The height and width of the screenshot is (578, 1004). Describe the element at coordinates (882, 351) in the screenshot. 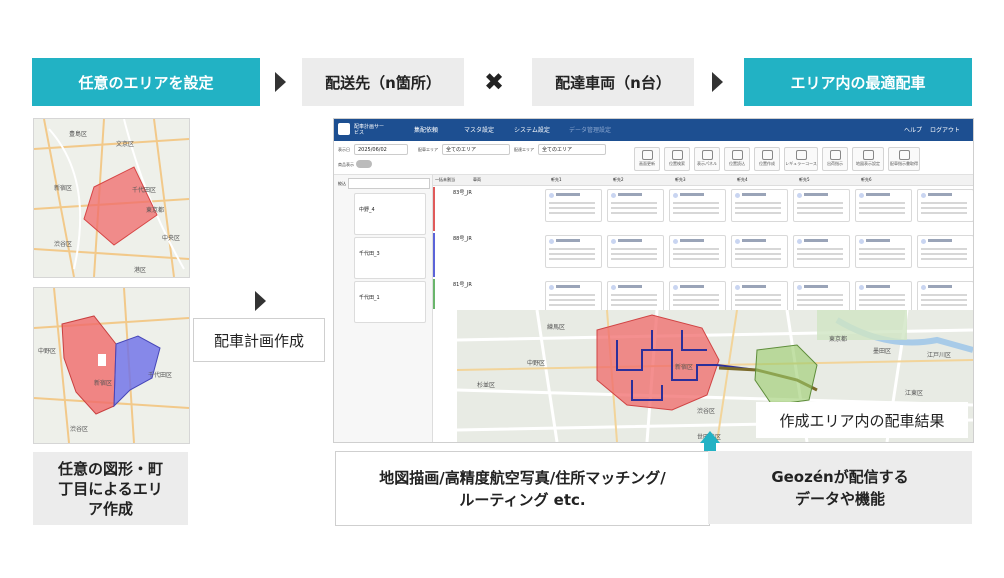

I see `map-place-label: 墨田区` at that location.